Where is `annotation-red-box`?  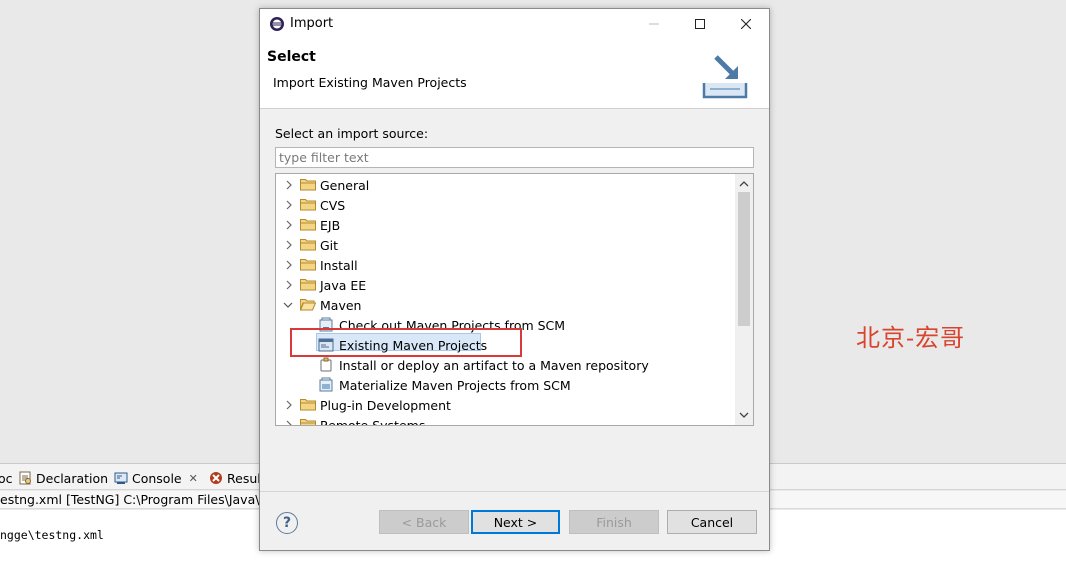
annotation-red-box is located at coordinates (406, 342).